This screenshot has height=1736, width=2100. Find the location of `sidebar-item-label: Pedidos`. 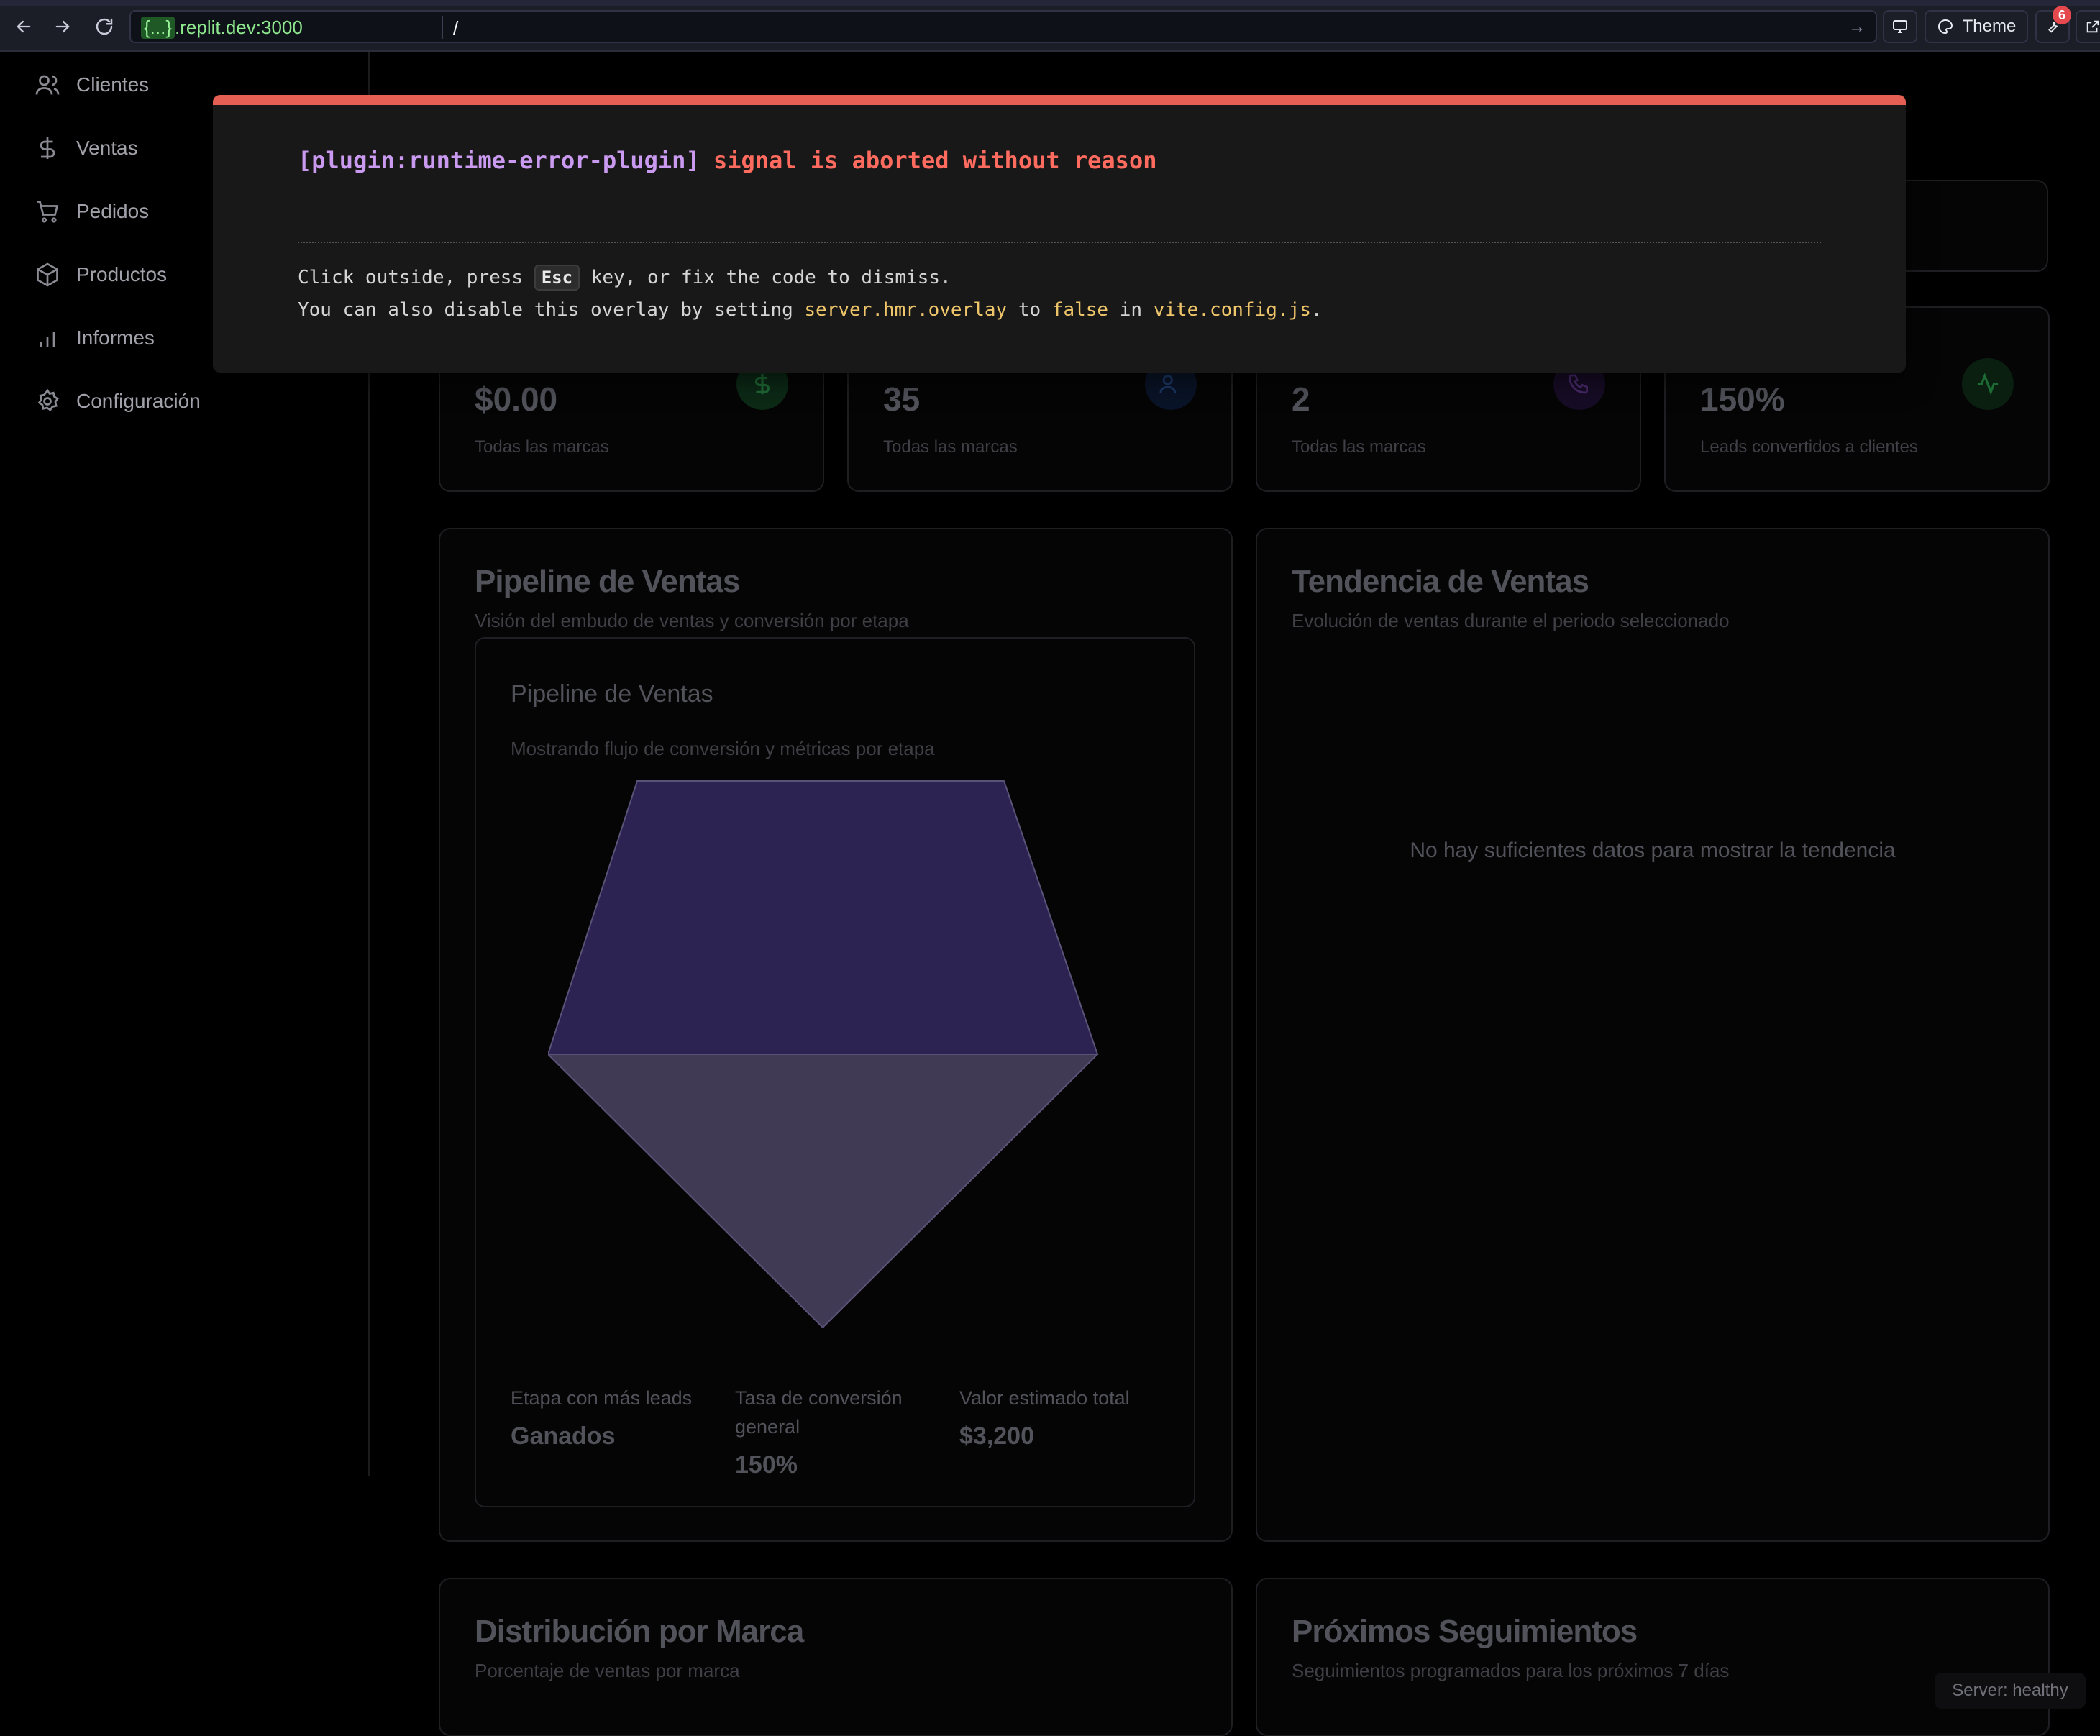

sidebar-item-label: Pedidos is located at coordinates (113, 211).